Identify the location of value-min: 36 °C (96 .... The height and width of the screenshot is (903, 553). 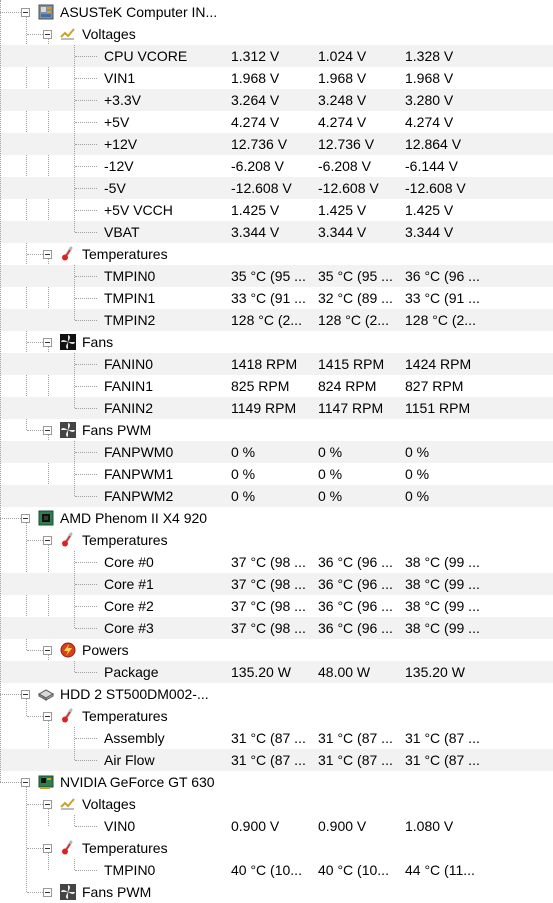
(355, 584).